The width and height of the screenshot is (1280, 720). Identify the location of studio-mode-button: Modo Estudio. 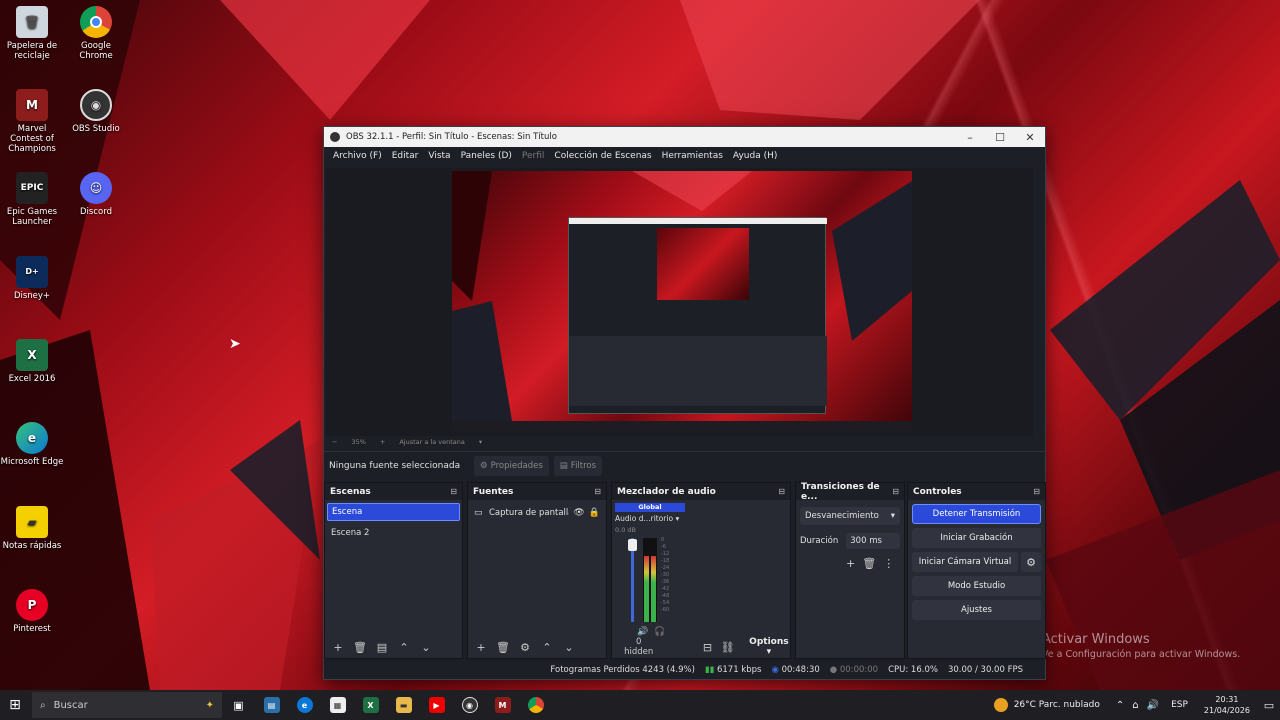
(976, 586).